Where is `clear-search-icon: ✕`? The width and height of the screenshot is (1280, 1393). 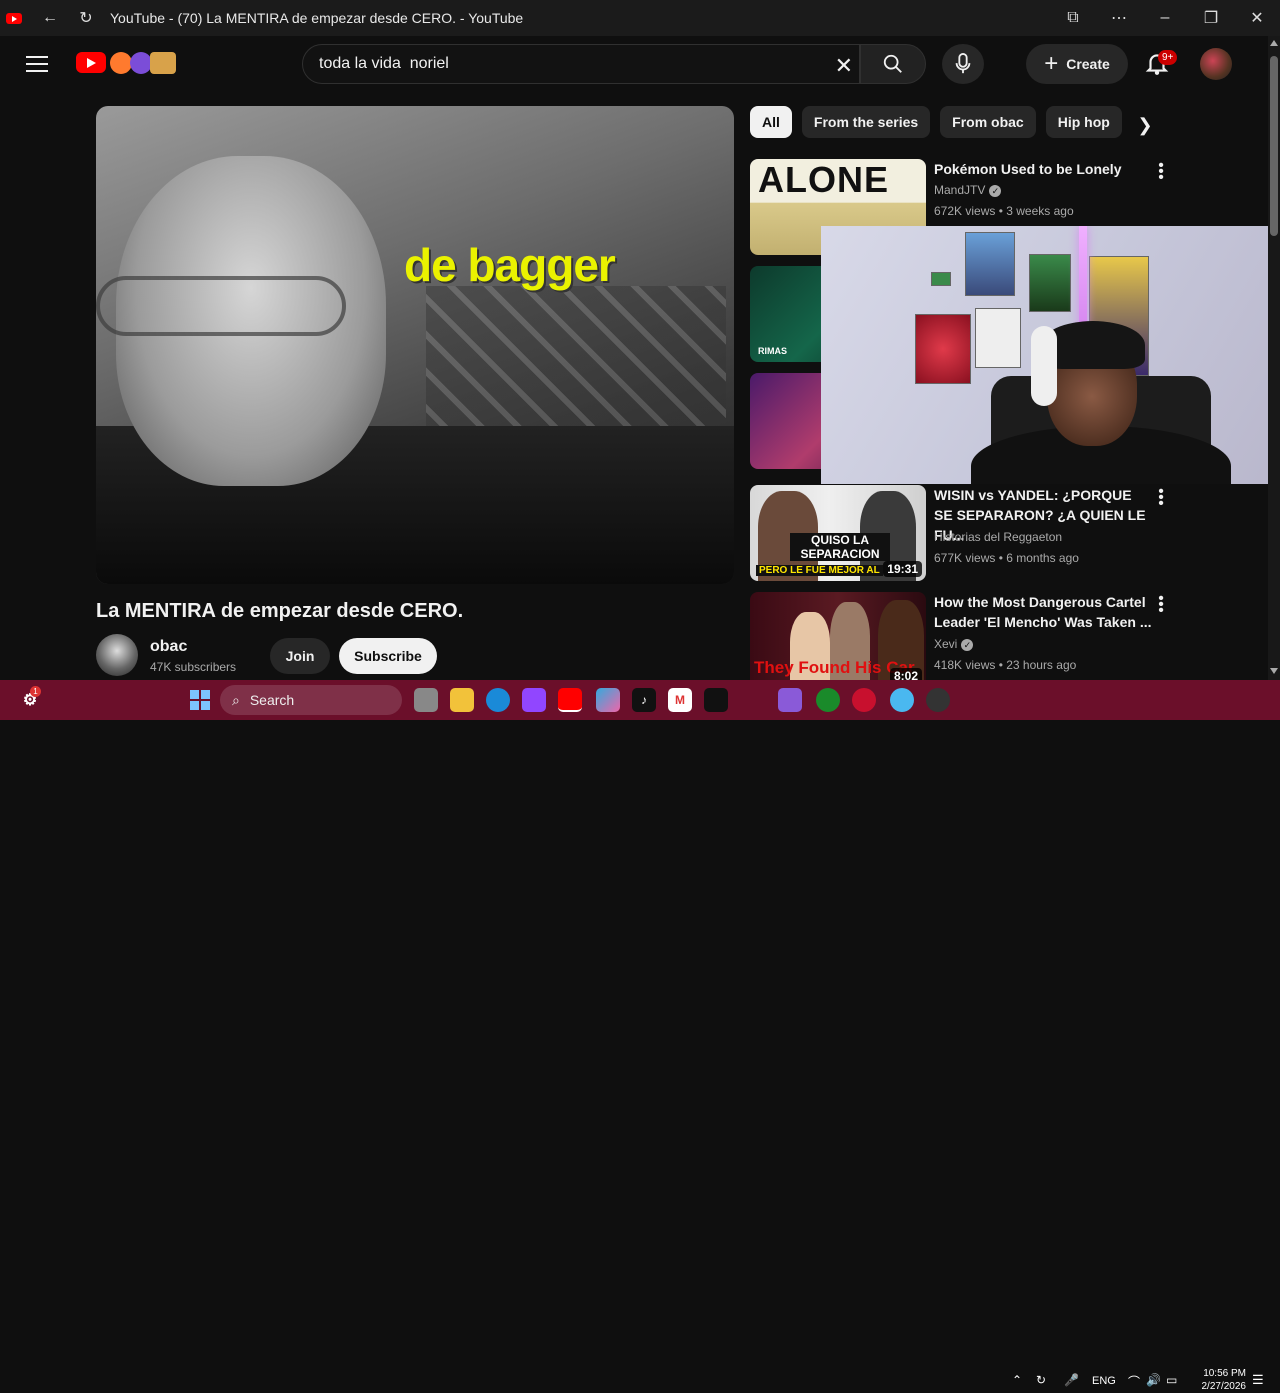 clear-search-icon: ✕ is located at coordinates (844, 66).